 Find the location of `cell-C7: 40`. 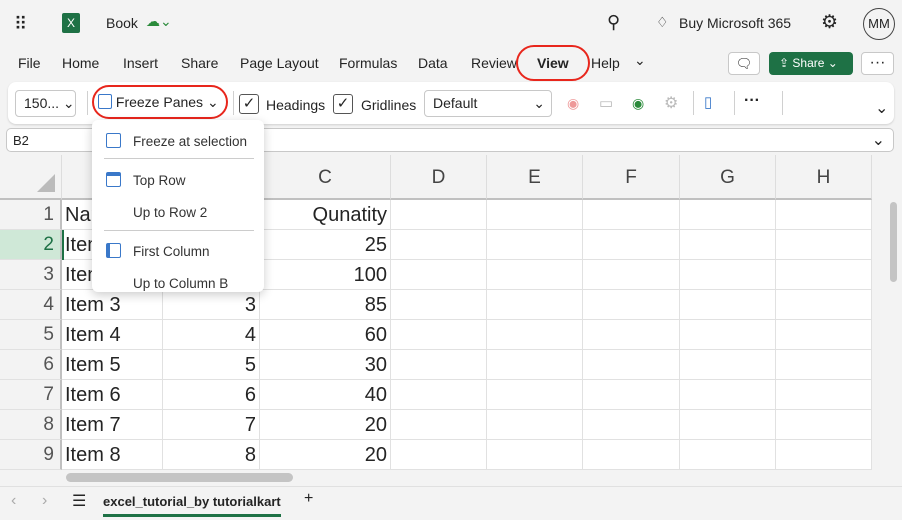

cell-C7: 40 is located at coordinates (325, 395).